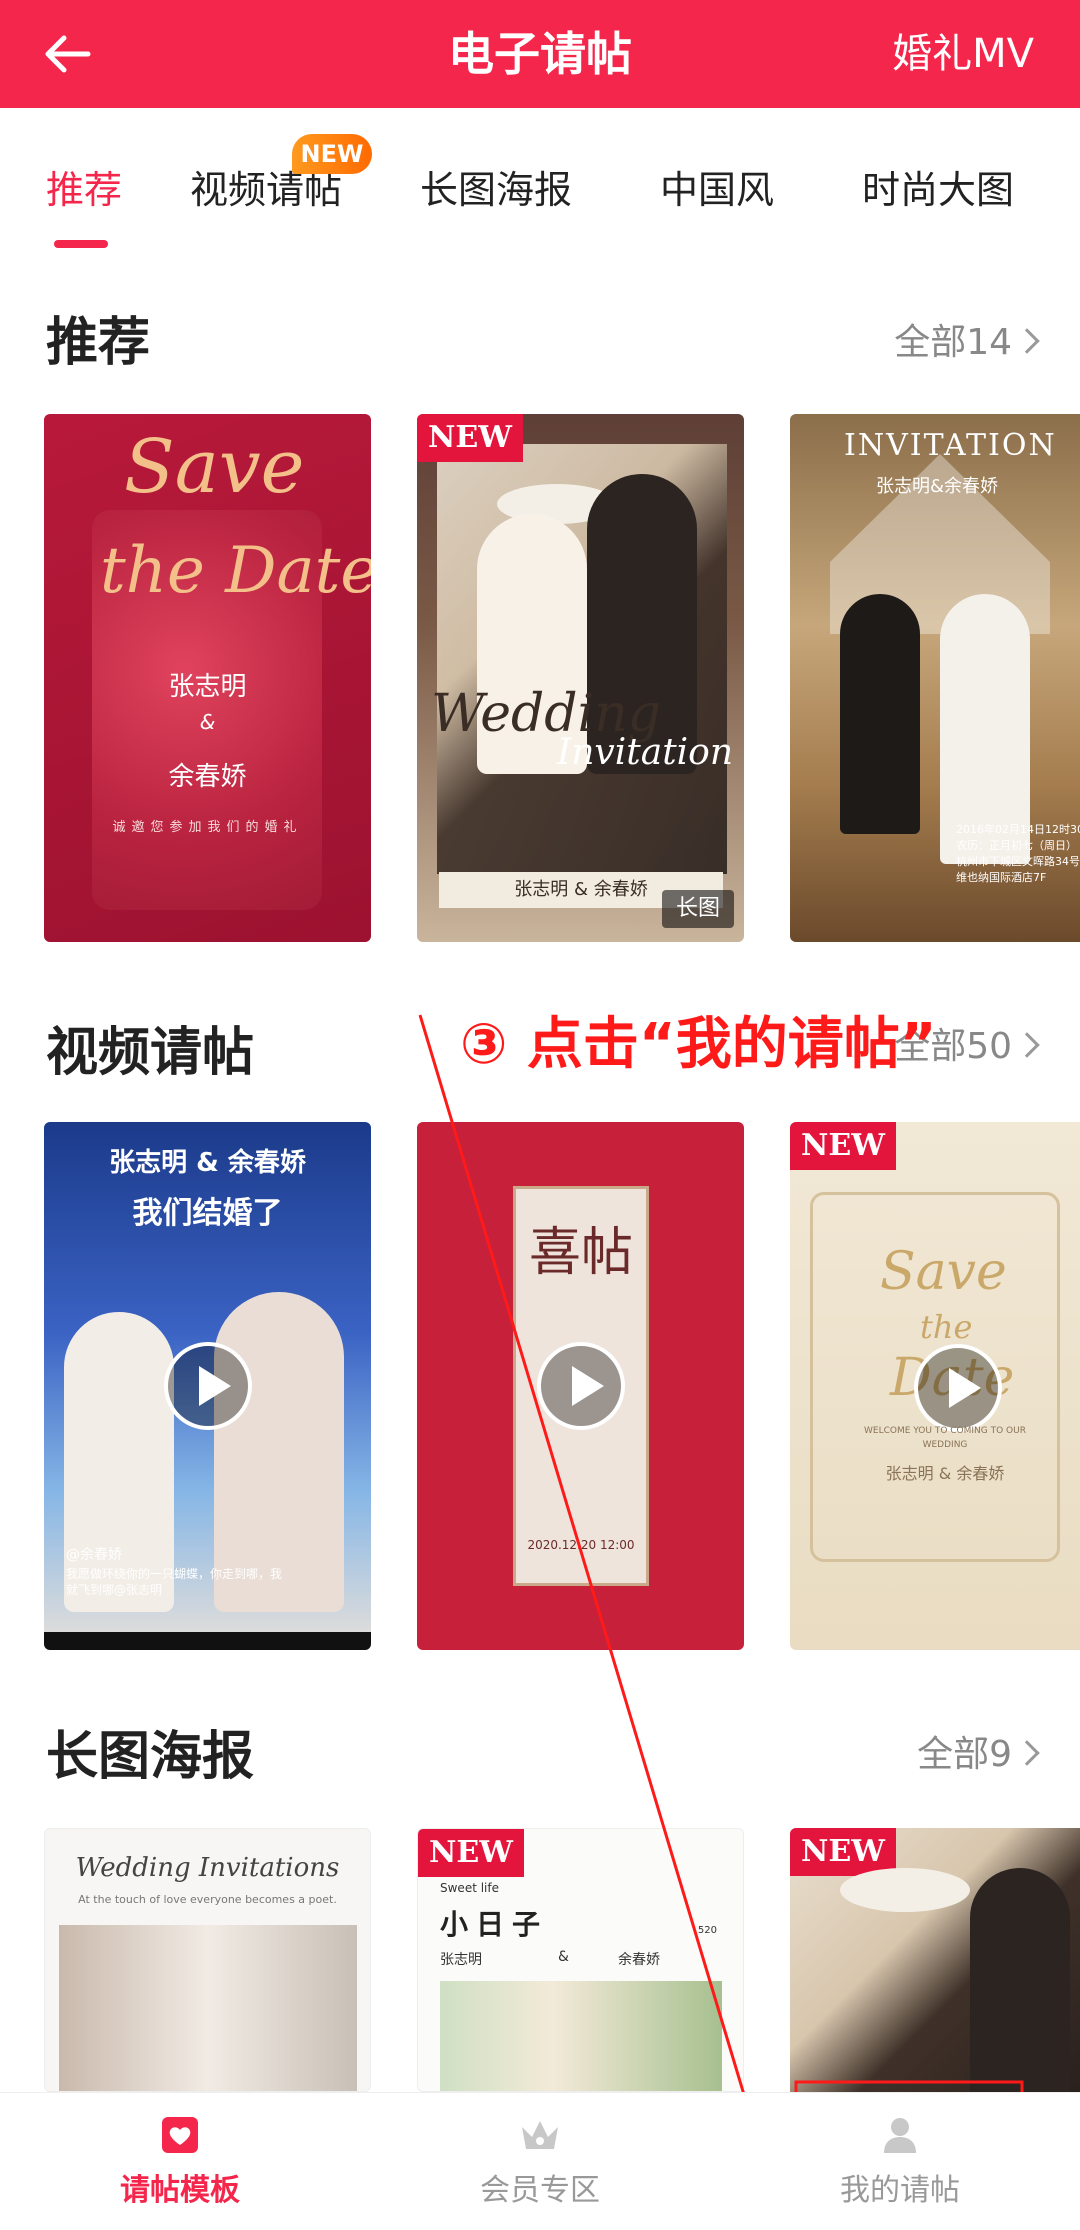 The width and height of the screenshot is (1080, 2230). I want to click on card-date: 2020.12.20 12:00, so click(581, 1545).